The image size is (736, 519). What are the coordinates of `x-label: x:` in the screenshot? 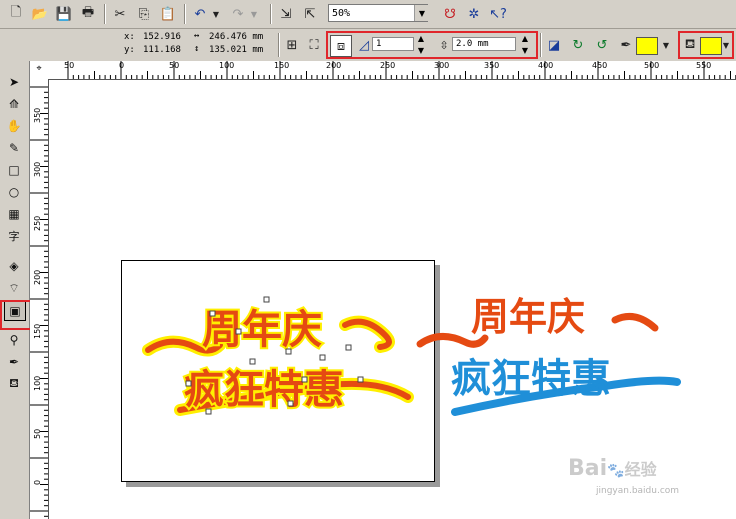 It's located at (129, 37).